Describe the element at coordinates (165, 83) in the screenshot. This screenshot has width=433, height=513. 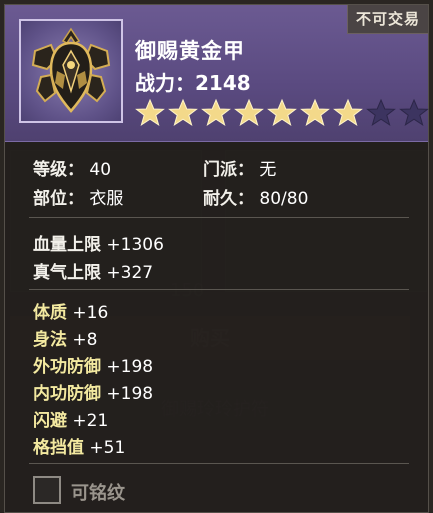
I see `power-label: 战力：` at that location.